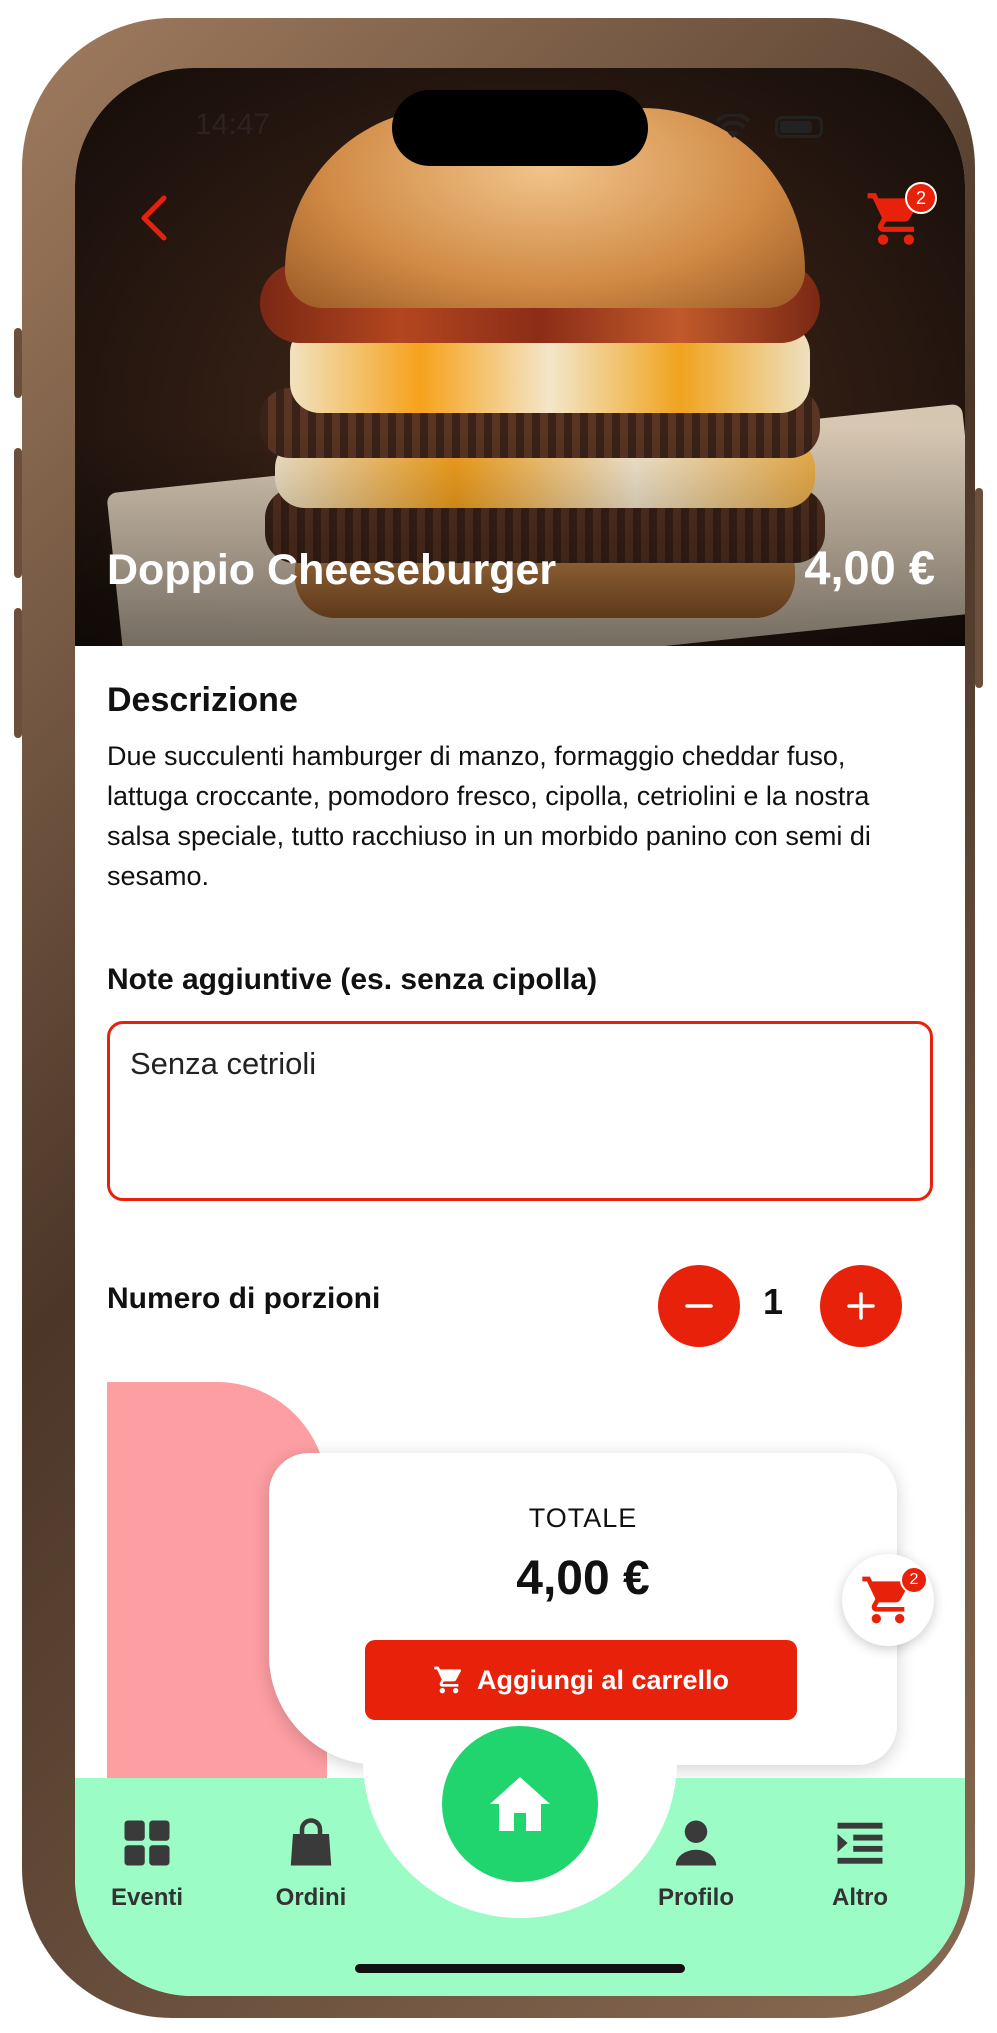 The width and height of the screenshot is (997, 2033). Describe the element at coordinates (888, 1600) in the screenshot. I see `floating-cart-button: 2` at that location.